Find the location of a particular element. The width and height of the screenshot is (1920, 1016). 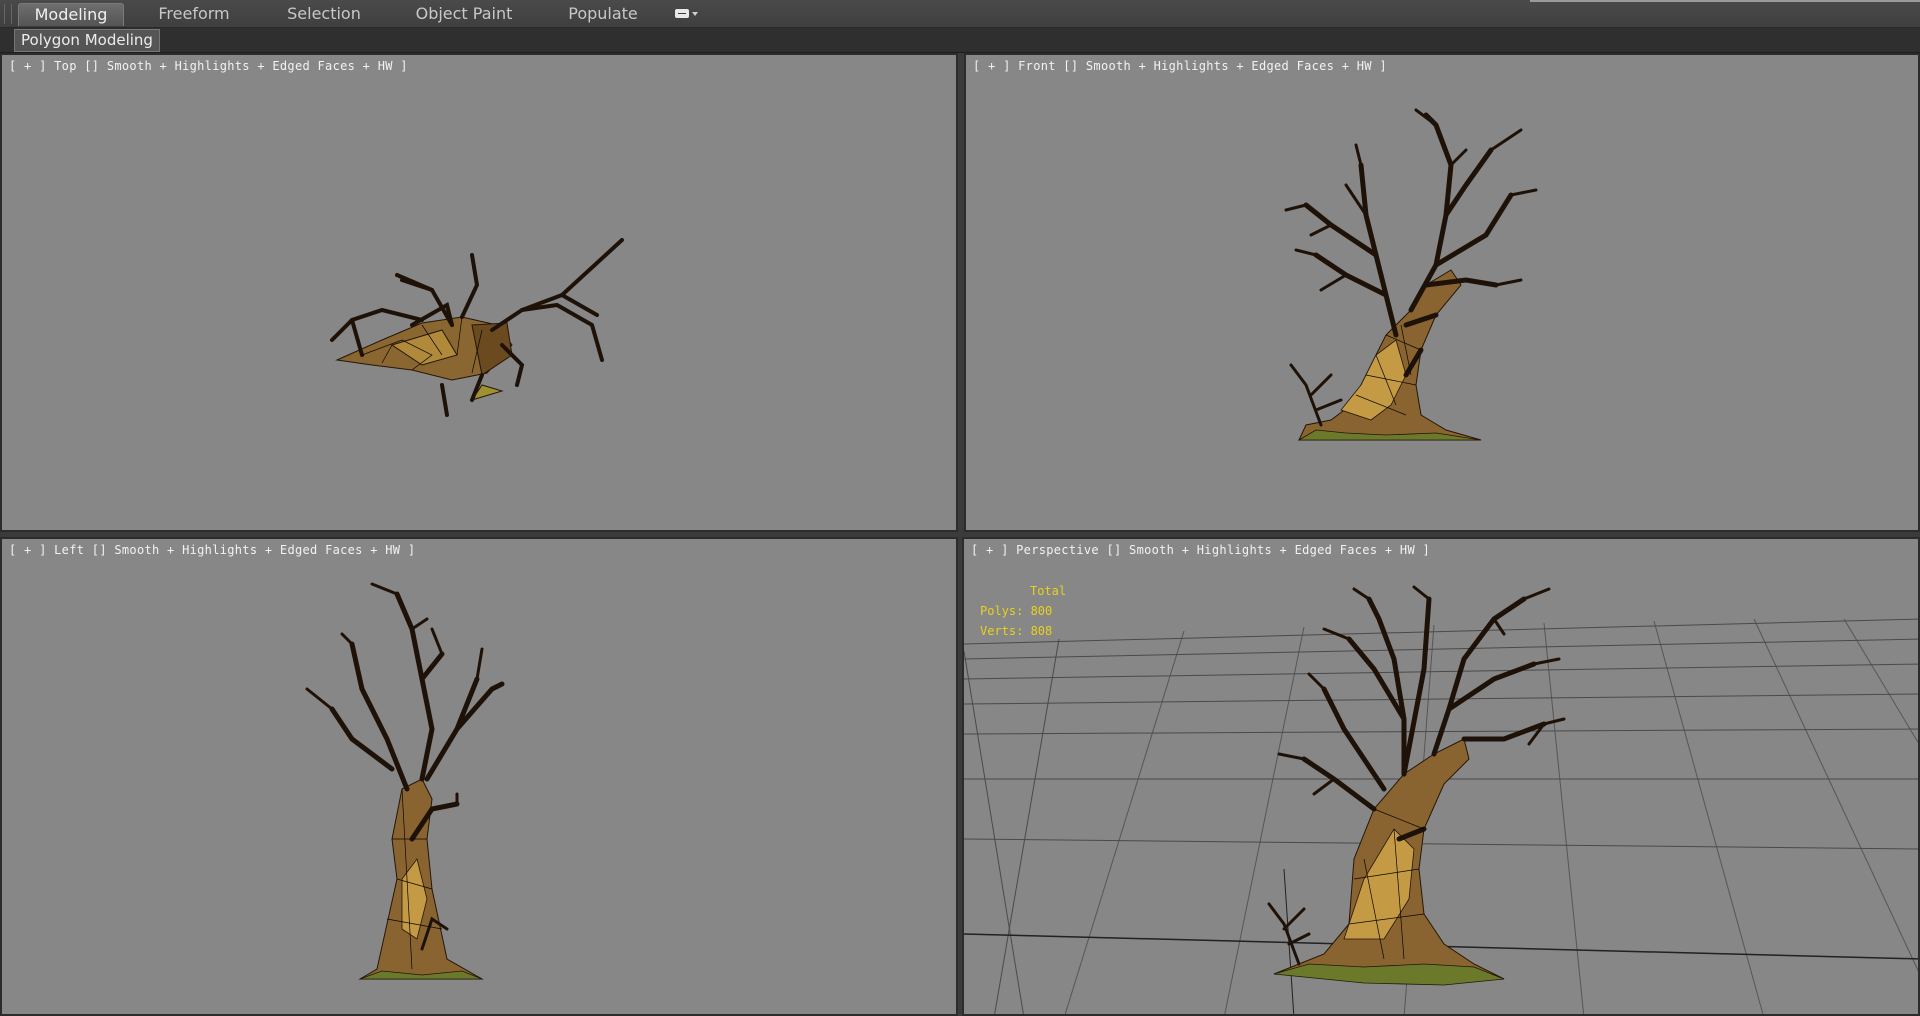

tree-model-top-view is located at coordinates (477, 327).